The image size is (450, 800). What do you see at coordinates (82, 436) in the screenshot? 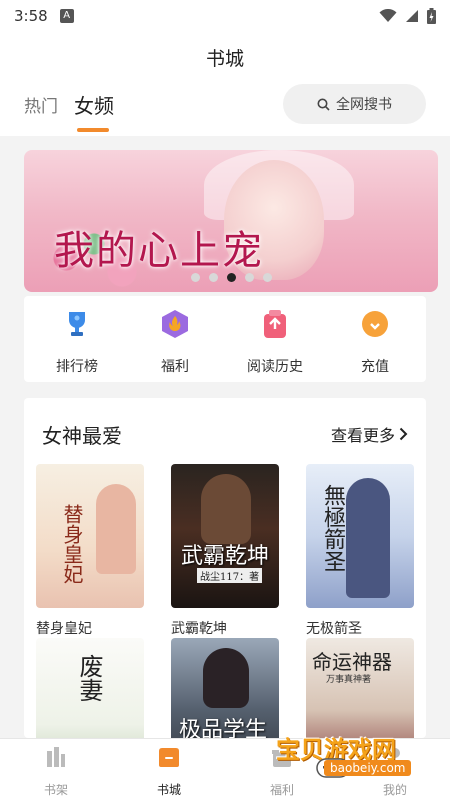
I see `section-title: 女神最爱` at bounding box center [82, 436].